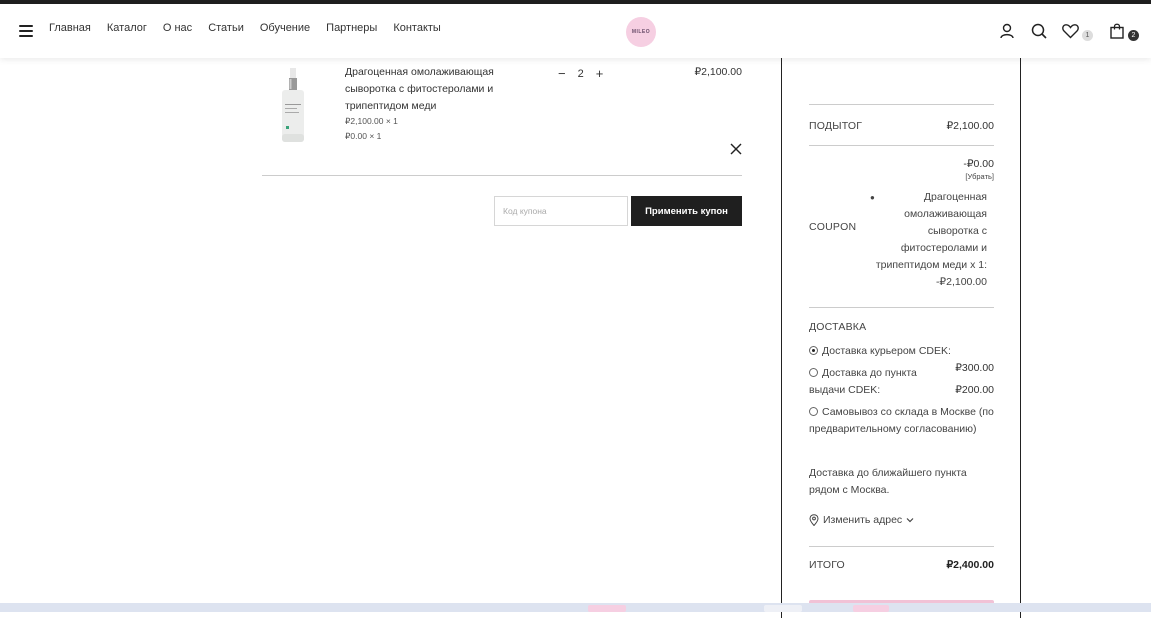 This screenshot has height=618, width=1151. What do you see at coordinates (600, 73) in the screenshot?
I see `quantity-increase-button: +` at bounding box center [600, 73].